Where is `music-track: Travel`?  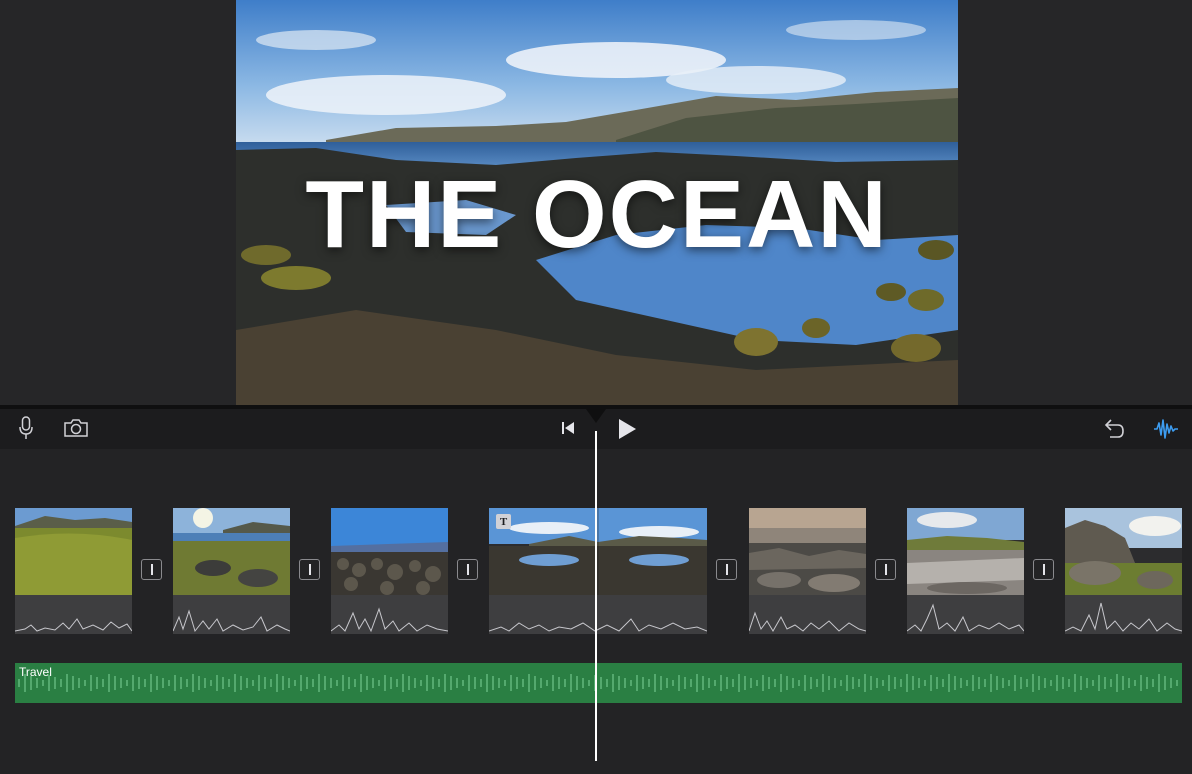 music-track: Travel is located at coordinates (598, 683).